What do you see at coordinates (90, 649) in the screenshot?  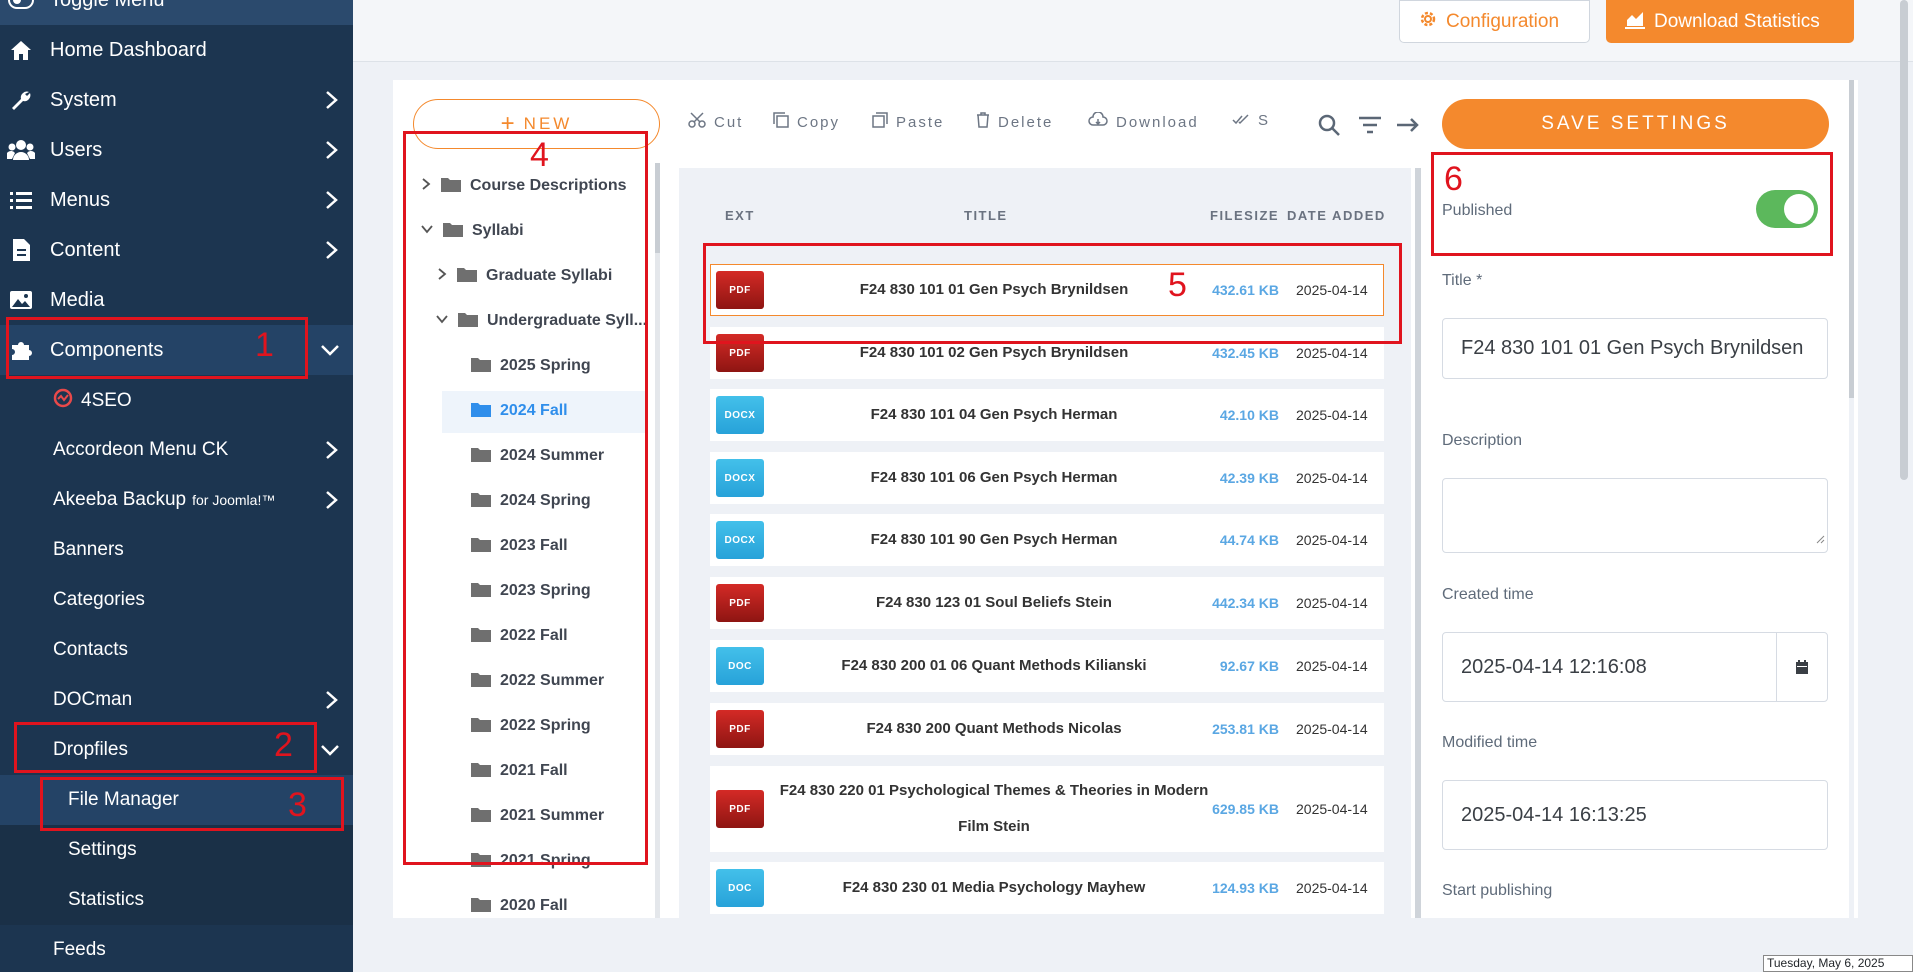 I see `sidebar-item-label: Contacts` at bounding box center [90, 649].